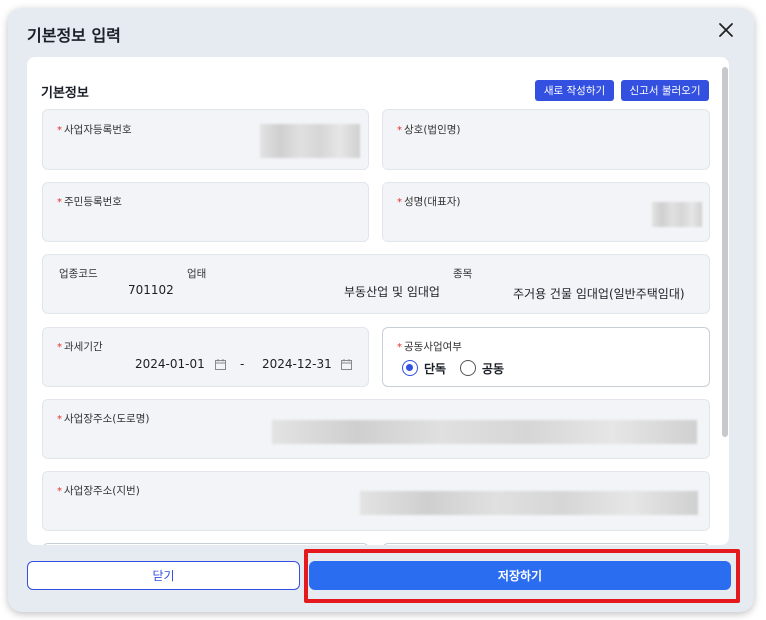  I want to click on joint-business-field: * 공동사업여부 단독 공동, so click(546, 357).